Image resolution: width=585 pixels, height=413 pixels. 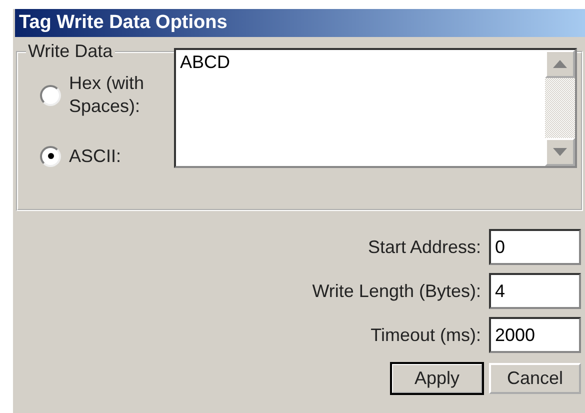 What do you see at coordinates (396, 291) in the screenshot?
I see `field-label: Write Length (Bytes):` at bounding box center [396, 291].